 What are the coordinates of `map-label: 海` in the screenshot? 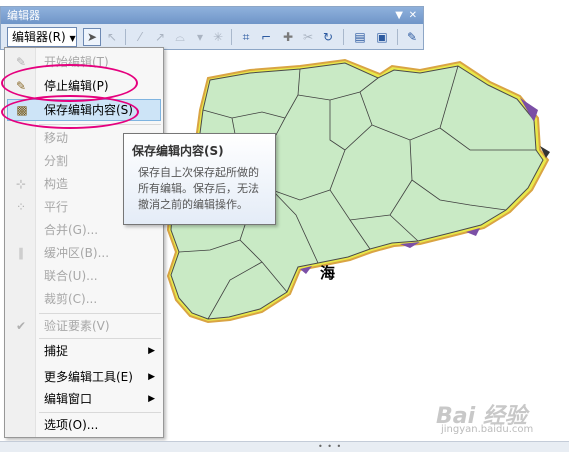 It's located at (328, 273).